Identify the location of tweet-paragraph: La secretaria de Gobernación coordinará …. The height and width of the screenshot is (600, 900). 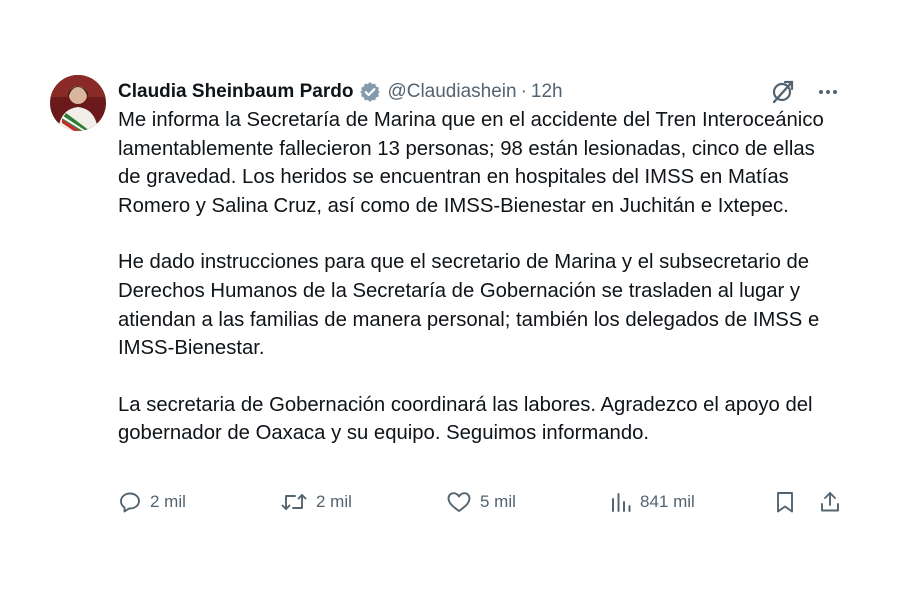
(465, 419).